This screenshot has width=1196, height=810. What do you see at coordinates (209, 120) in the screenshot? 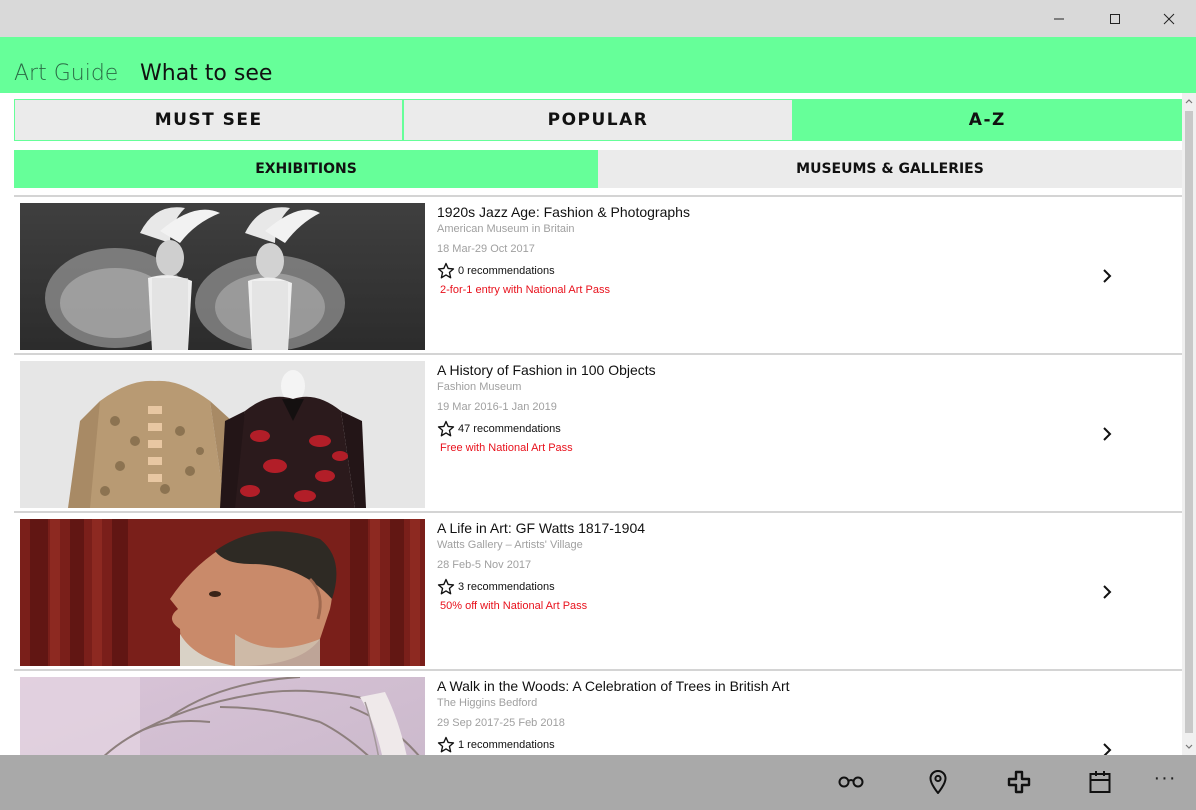
I see `tab-must-see: MUST SEE` at bounding box center [209, 120].